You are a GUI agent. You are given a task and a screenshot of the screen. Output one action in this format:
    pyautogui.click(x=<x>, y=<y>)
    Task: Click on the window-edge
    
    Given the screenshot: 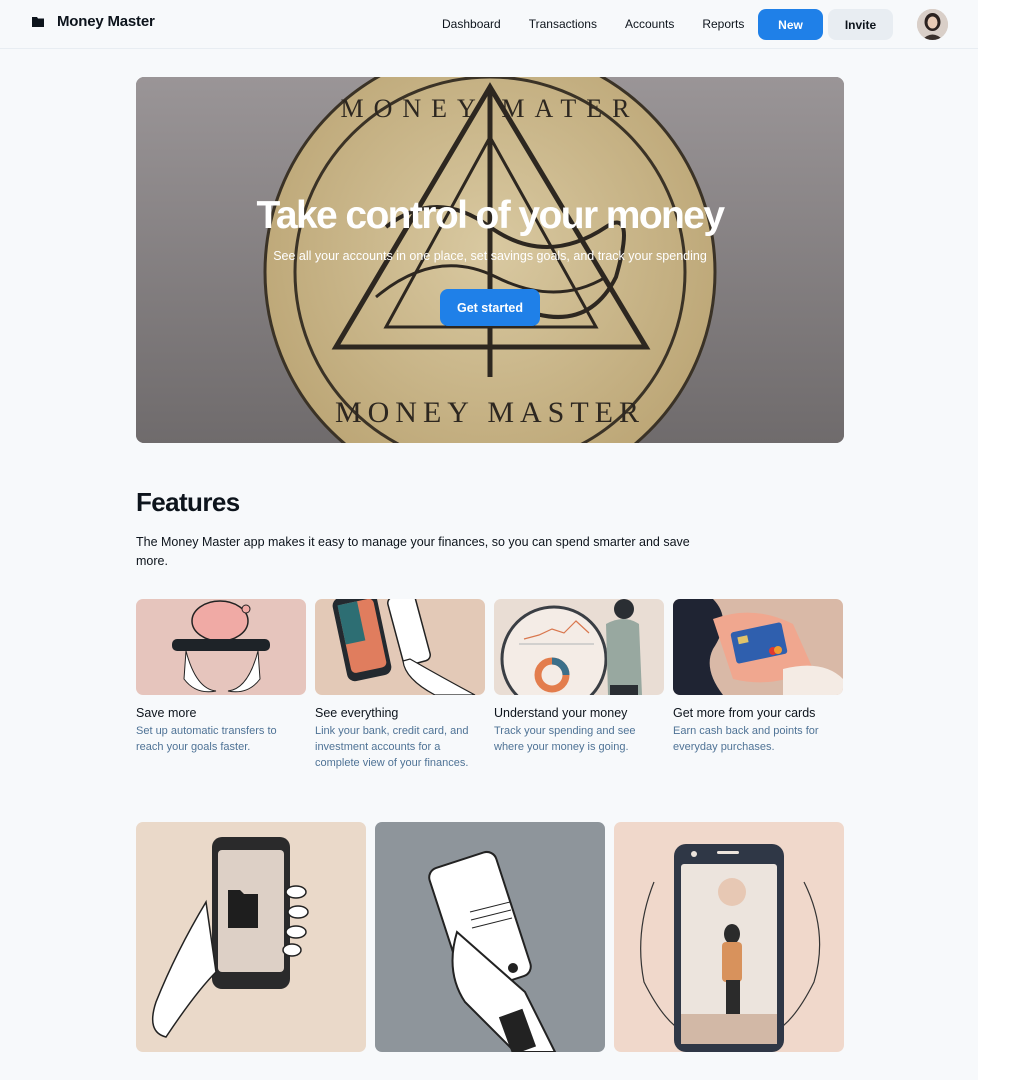 What is the action you would take?
    pyautogui.click(x=994, y=540)
    